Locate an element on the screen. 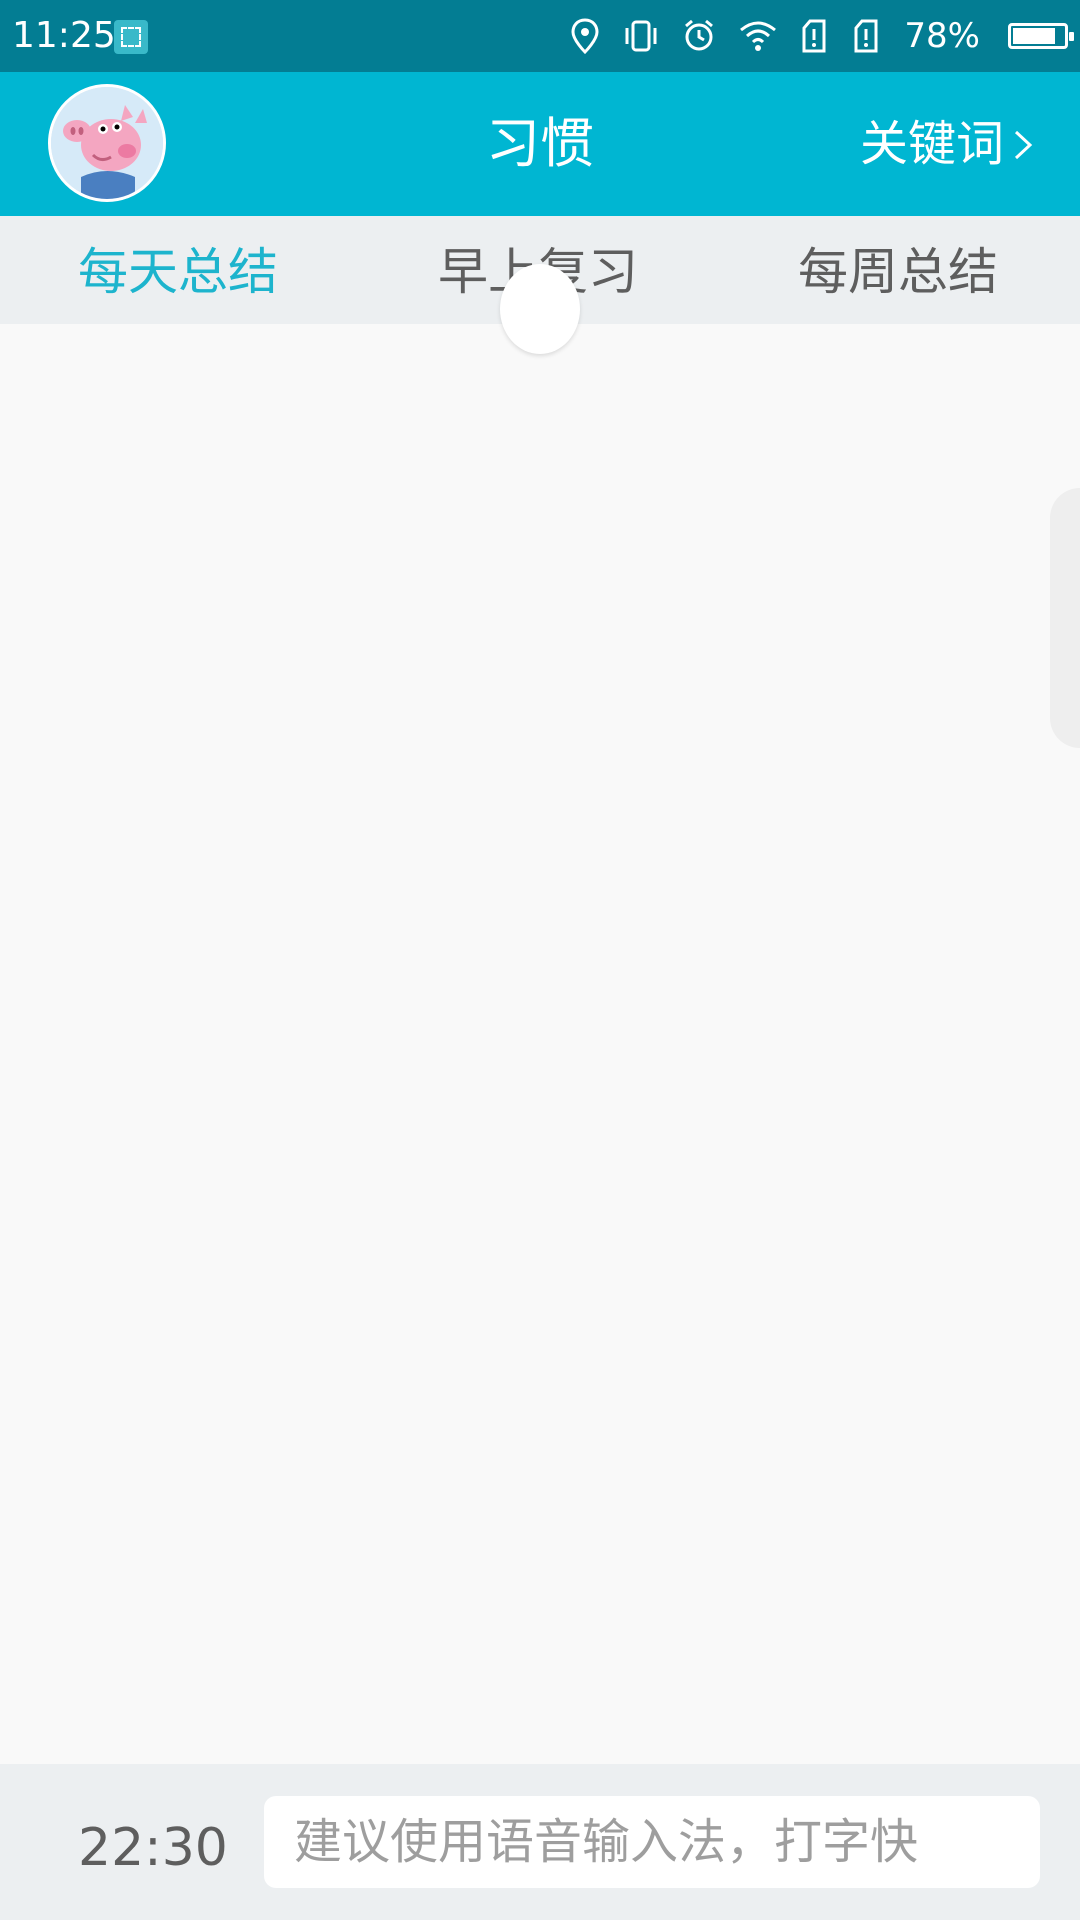  sim2-icon is located at coordinates (866, 36).